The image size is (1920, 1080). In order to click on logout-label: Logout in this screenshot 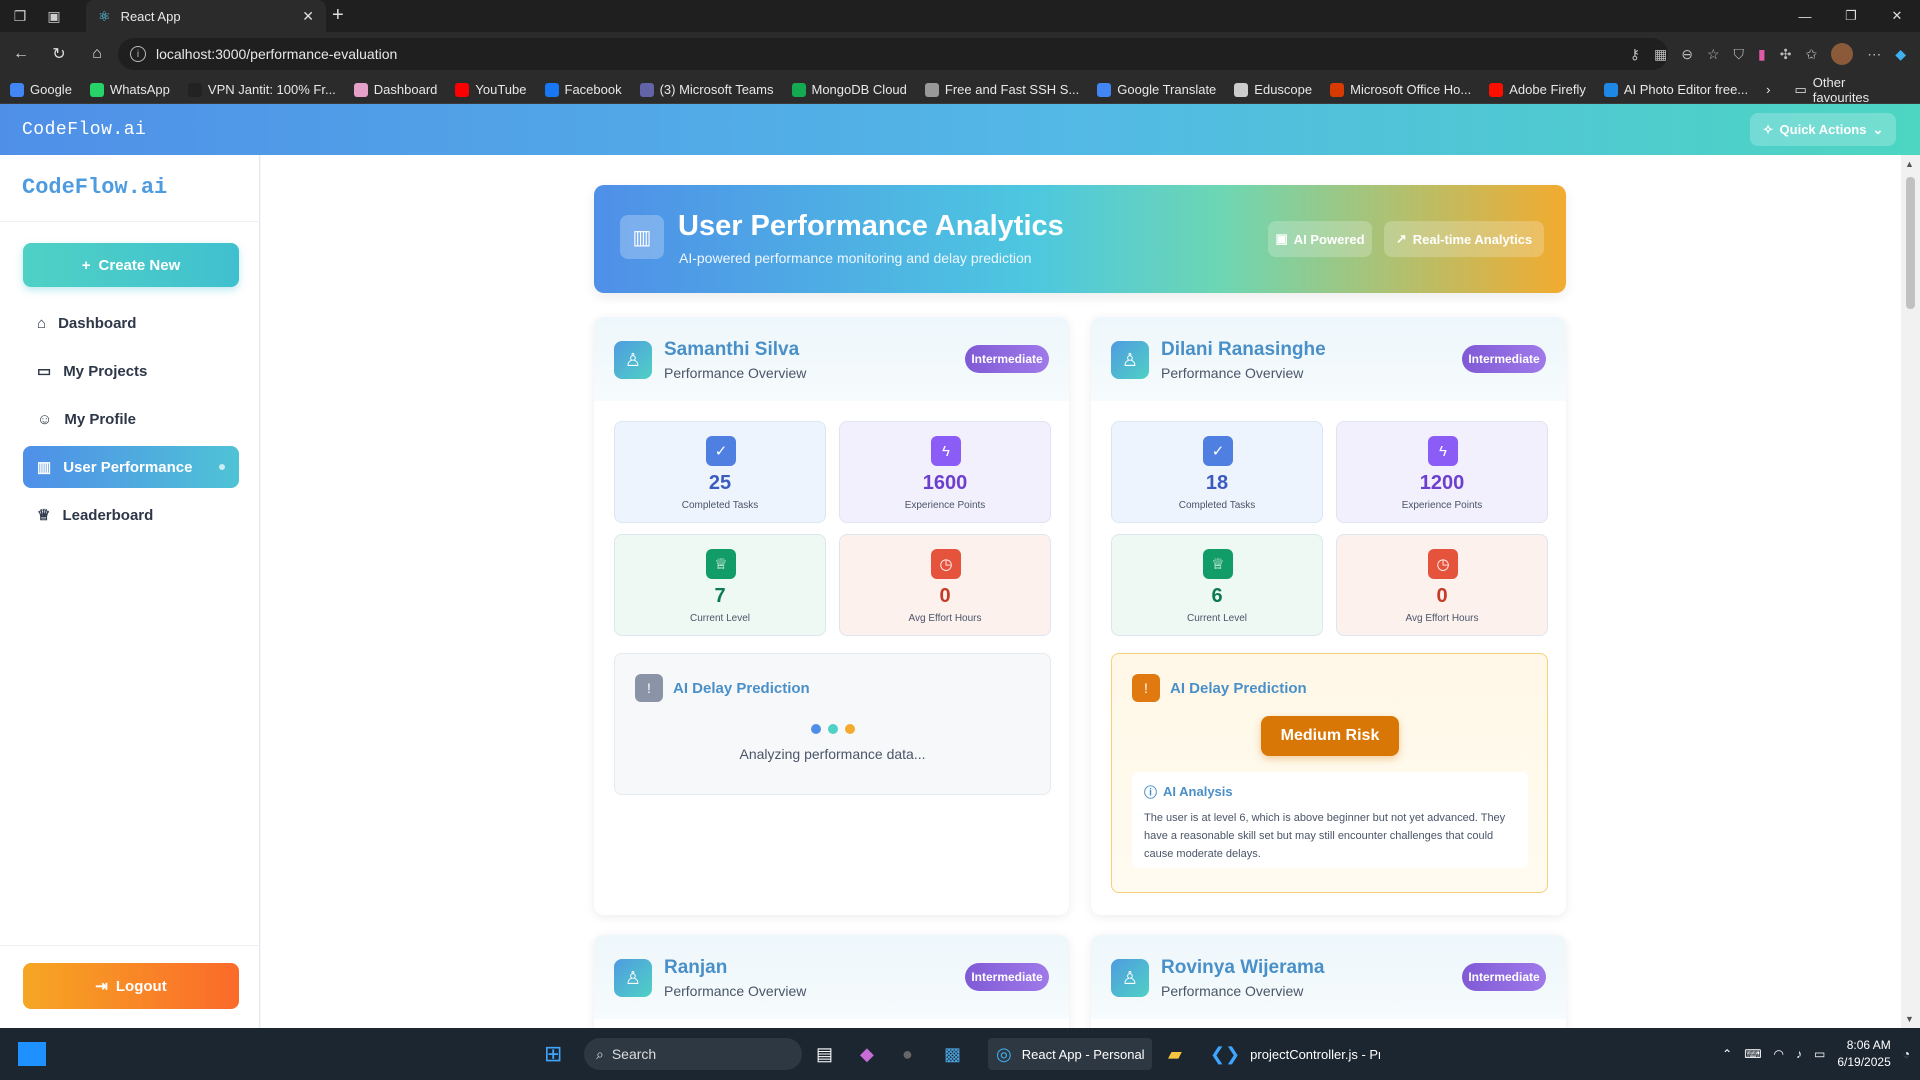, I will do `click(141, 986)`.